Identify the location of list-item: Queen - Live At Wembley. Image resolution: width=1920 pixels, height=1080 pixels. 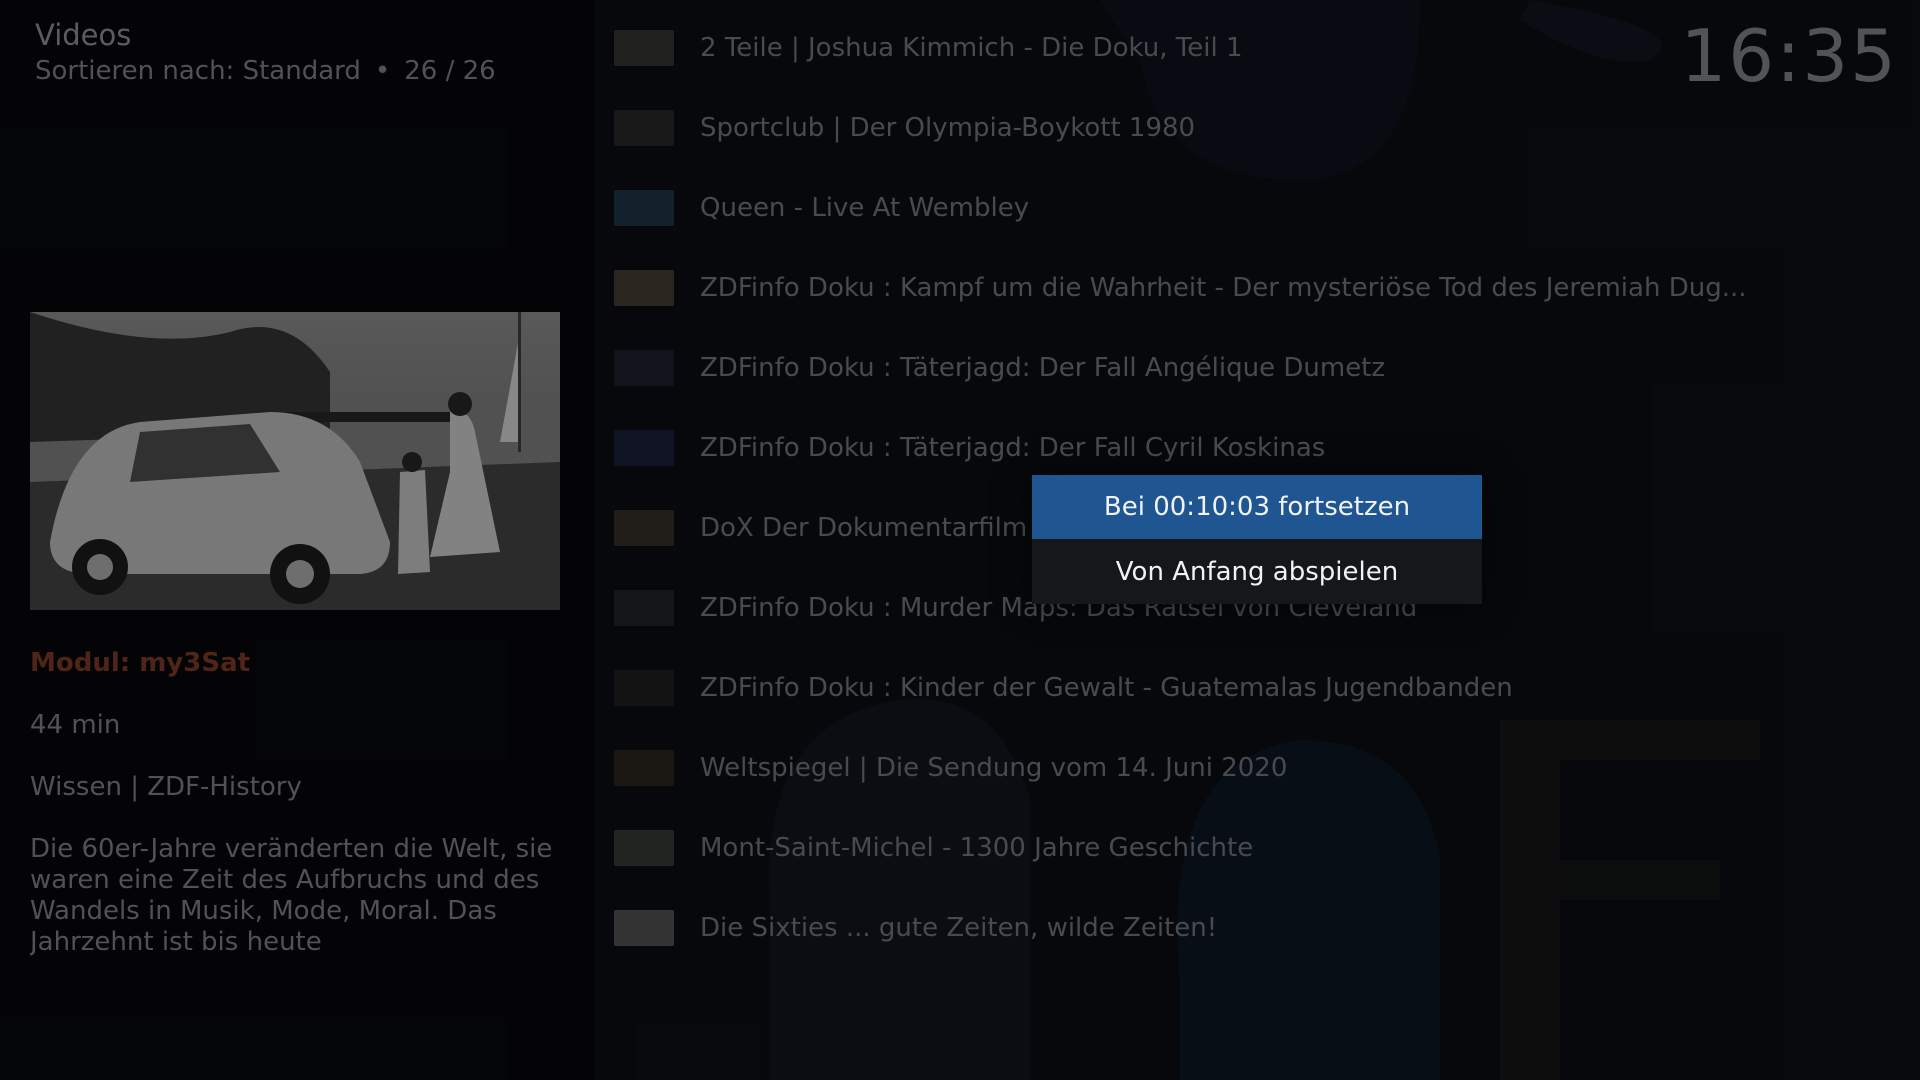
(1259, 208).